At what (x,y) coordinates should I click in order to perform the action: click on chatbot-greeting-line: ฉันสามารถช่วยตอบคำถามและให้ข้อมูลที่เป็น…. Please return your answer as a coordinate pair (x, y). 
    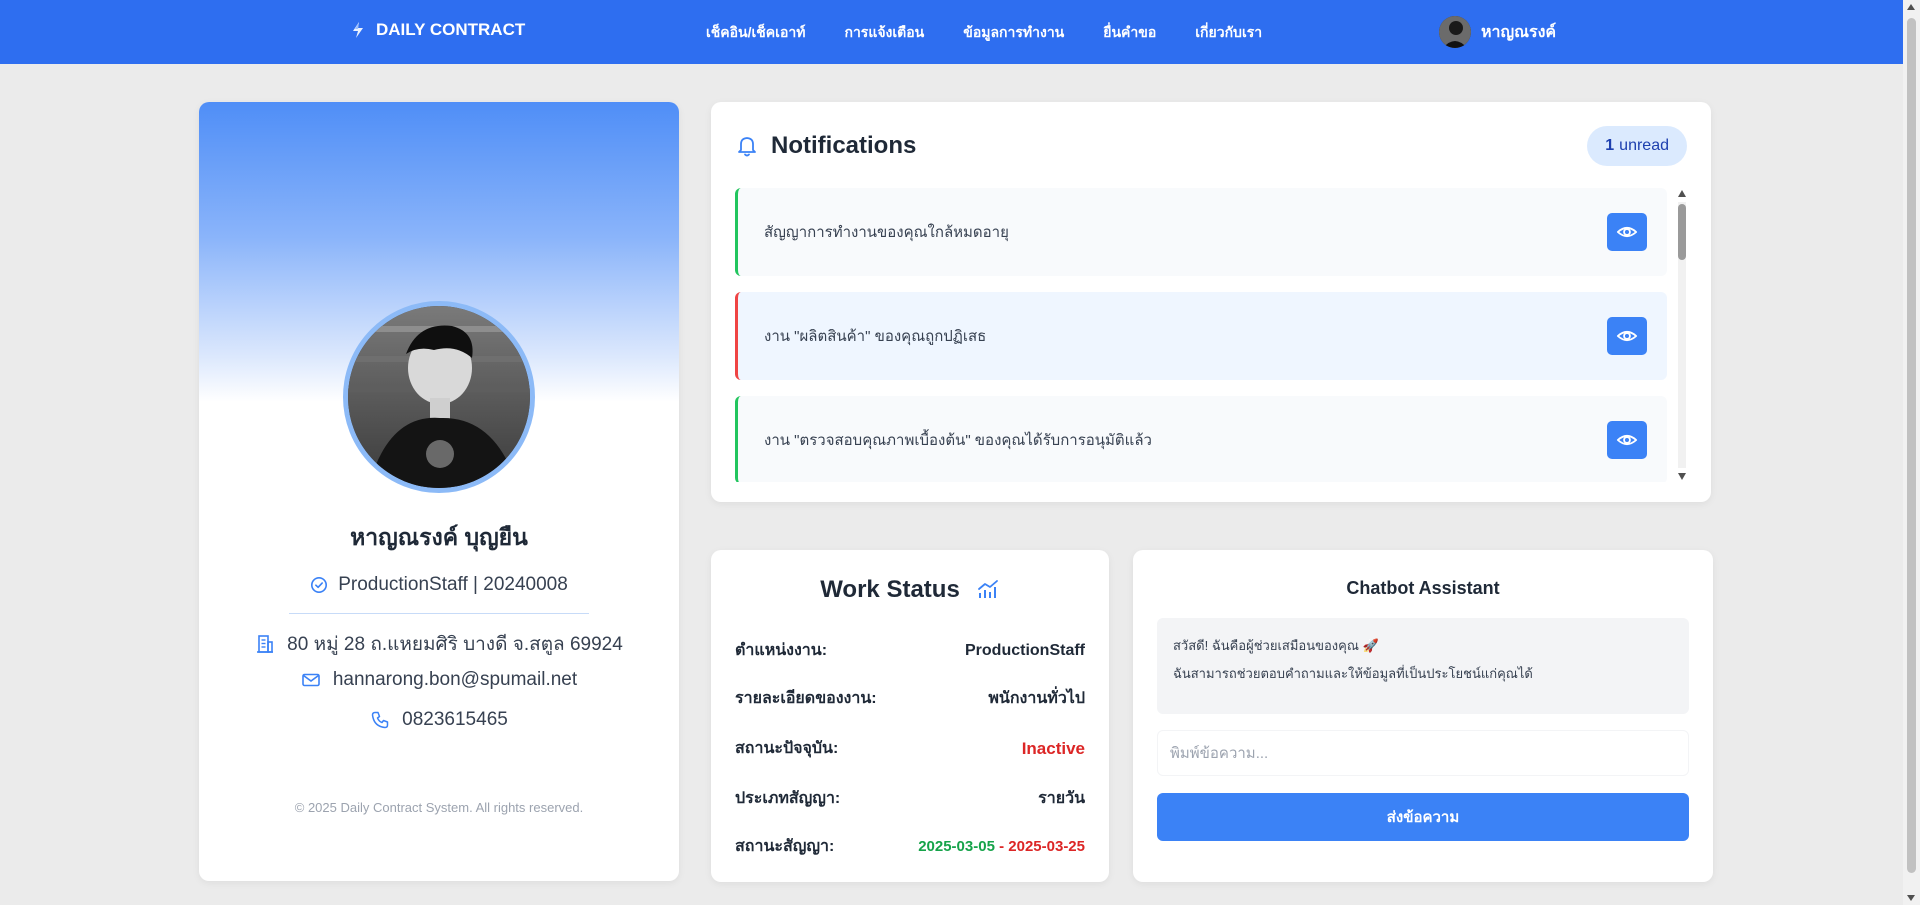
    Looking at the image, I should click on (1353, 673).